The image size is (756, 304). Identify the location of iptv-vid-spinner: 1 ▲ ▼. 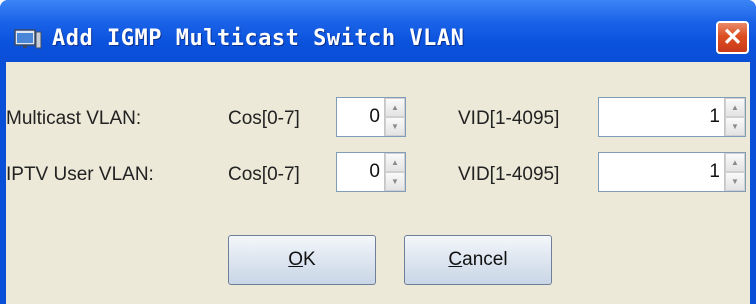
(672, 172).